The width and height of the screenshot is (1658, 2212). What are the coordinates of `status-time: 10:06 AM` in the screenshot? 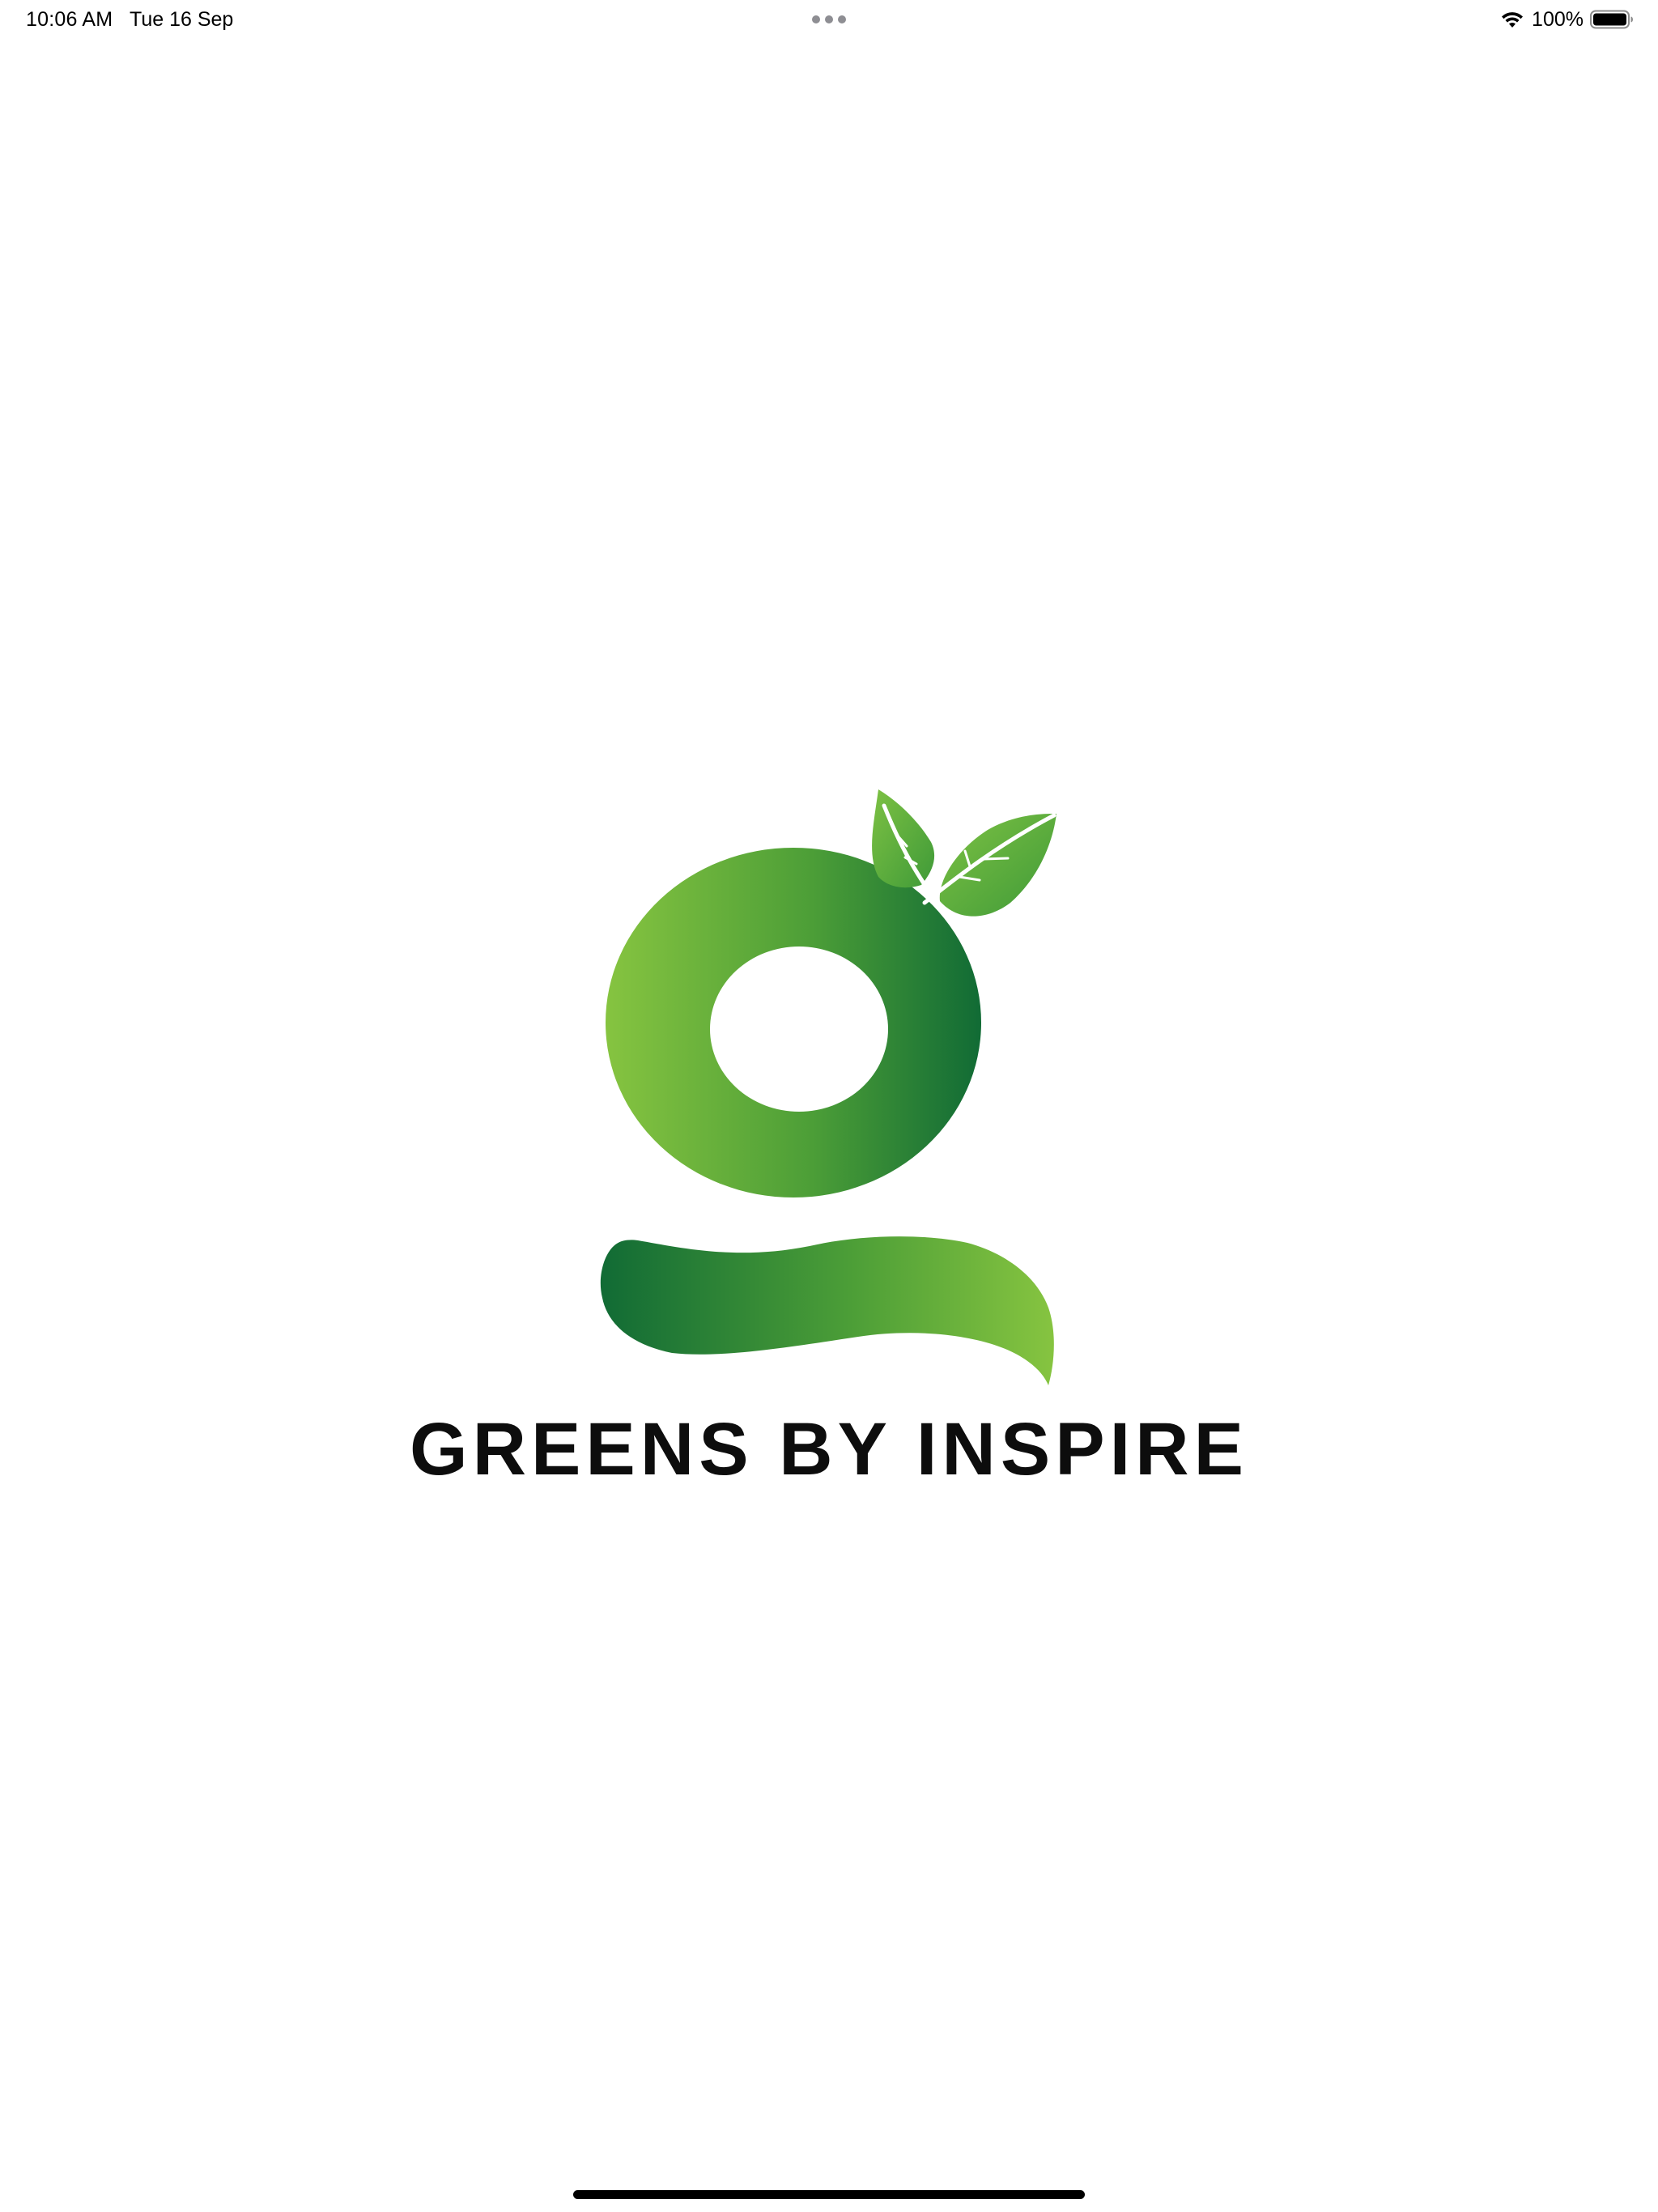 It's located at (69, 19).